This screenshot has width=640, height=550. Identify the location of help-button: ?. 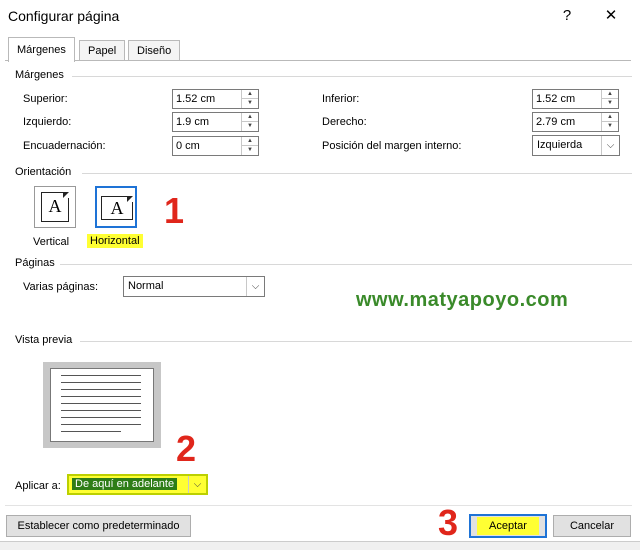
(567, 16).